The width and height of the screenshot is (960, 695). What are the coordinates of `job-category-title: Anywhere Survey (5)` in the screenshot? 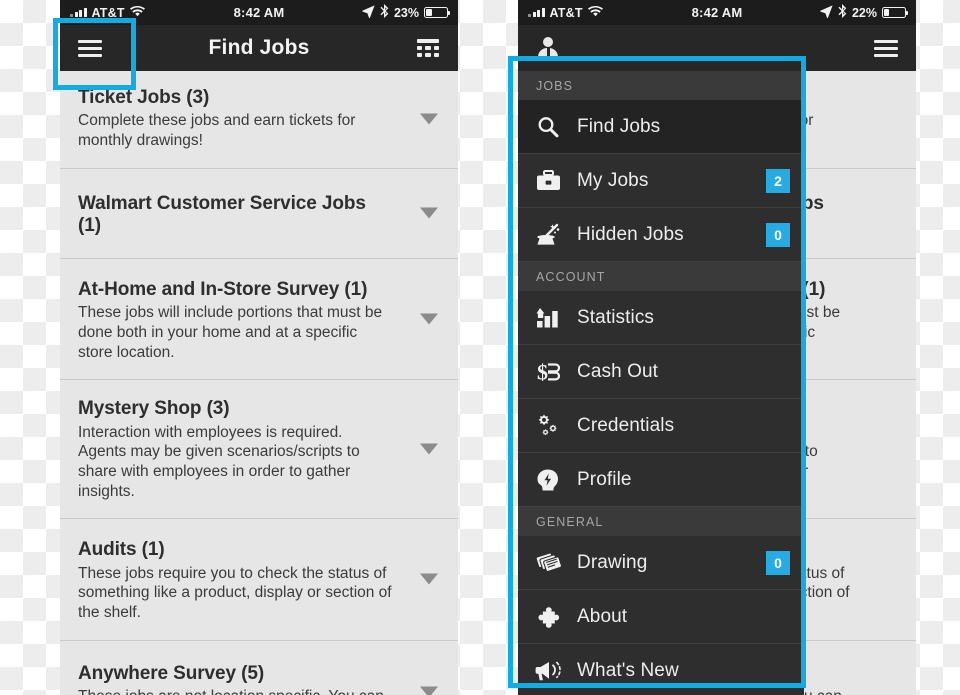 It's located at (171, 673).